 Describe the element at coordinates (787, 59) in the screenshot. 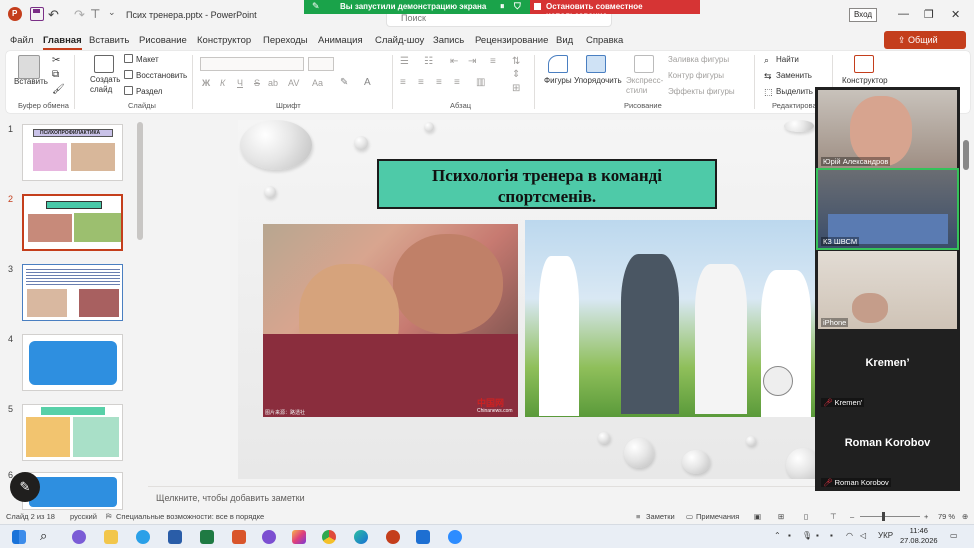

I see `find-button: Найти` at that location.